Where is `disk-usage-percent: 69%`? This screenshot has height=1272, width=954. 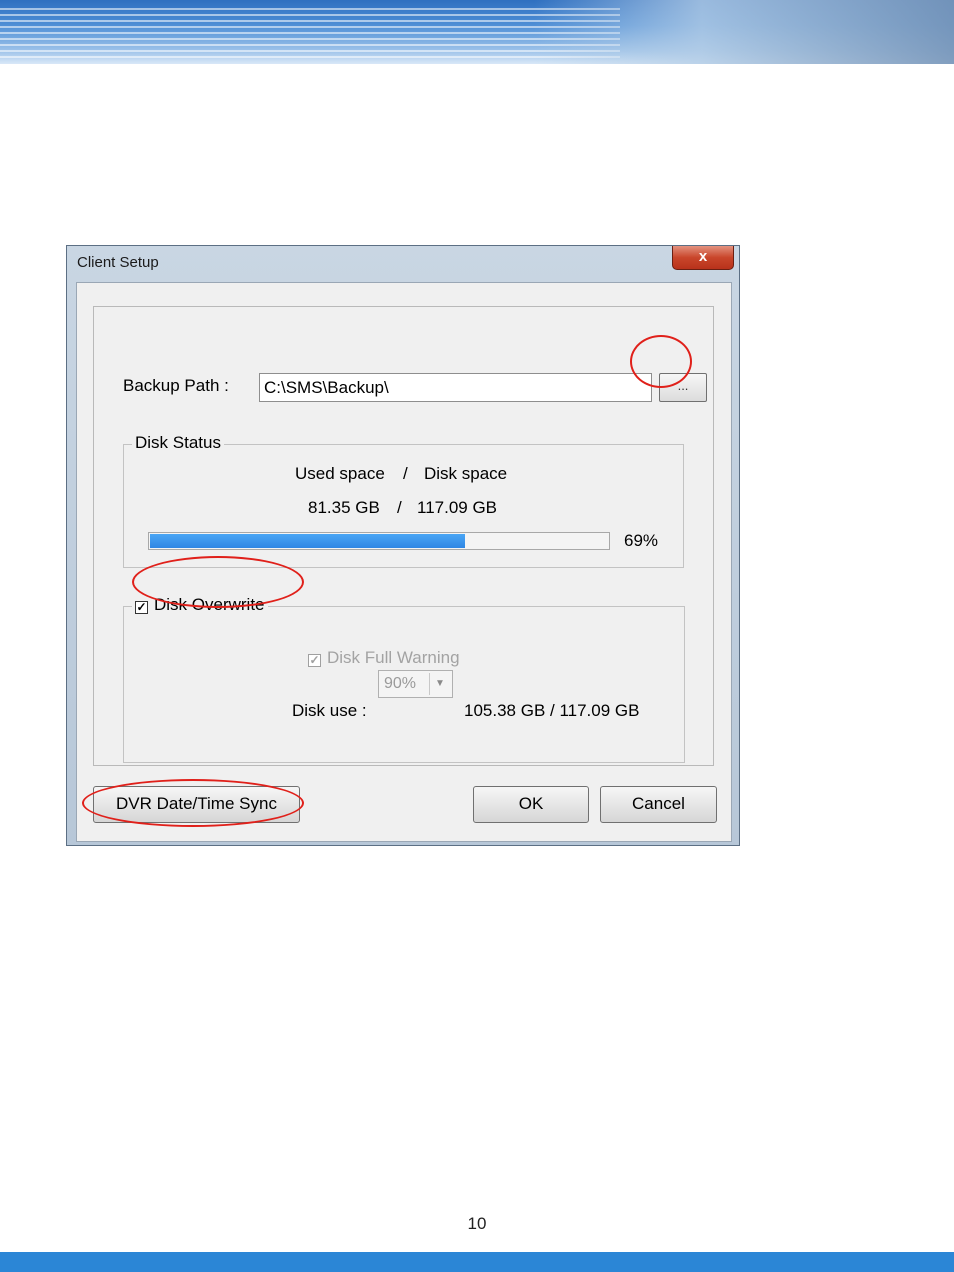
disk-usage-percent: 69% is located at coordinates (641, 540).